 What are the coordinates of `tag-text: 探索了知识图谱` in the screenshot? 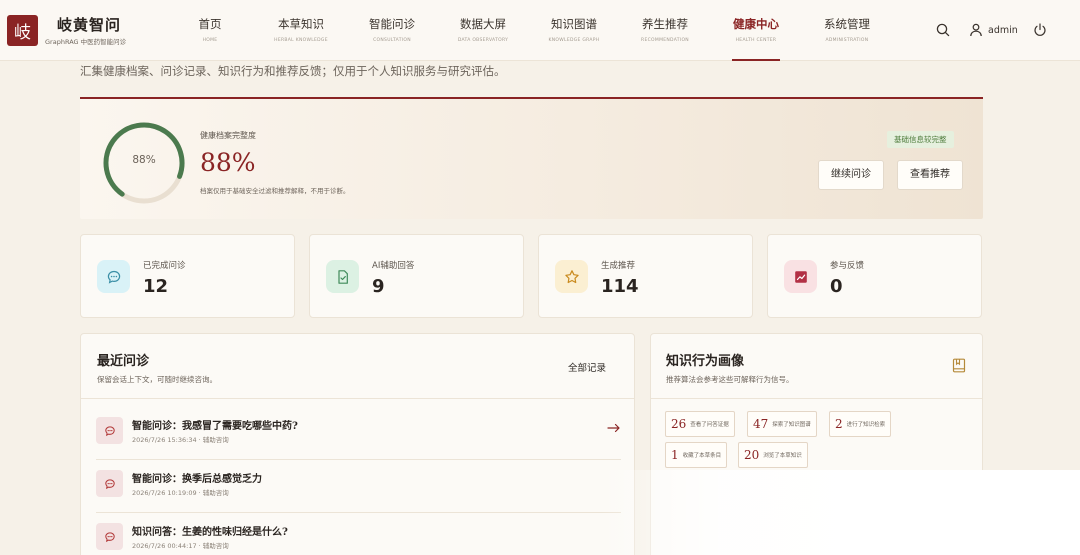 It's located at (791, 425).